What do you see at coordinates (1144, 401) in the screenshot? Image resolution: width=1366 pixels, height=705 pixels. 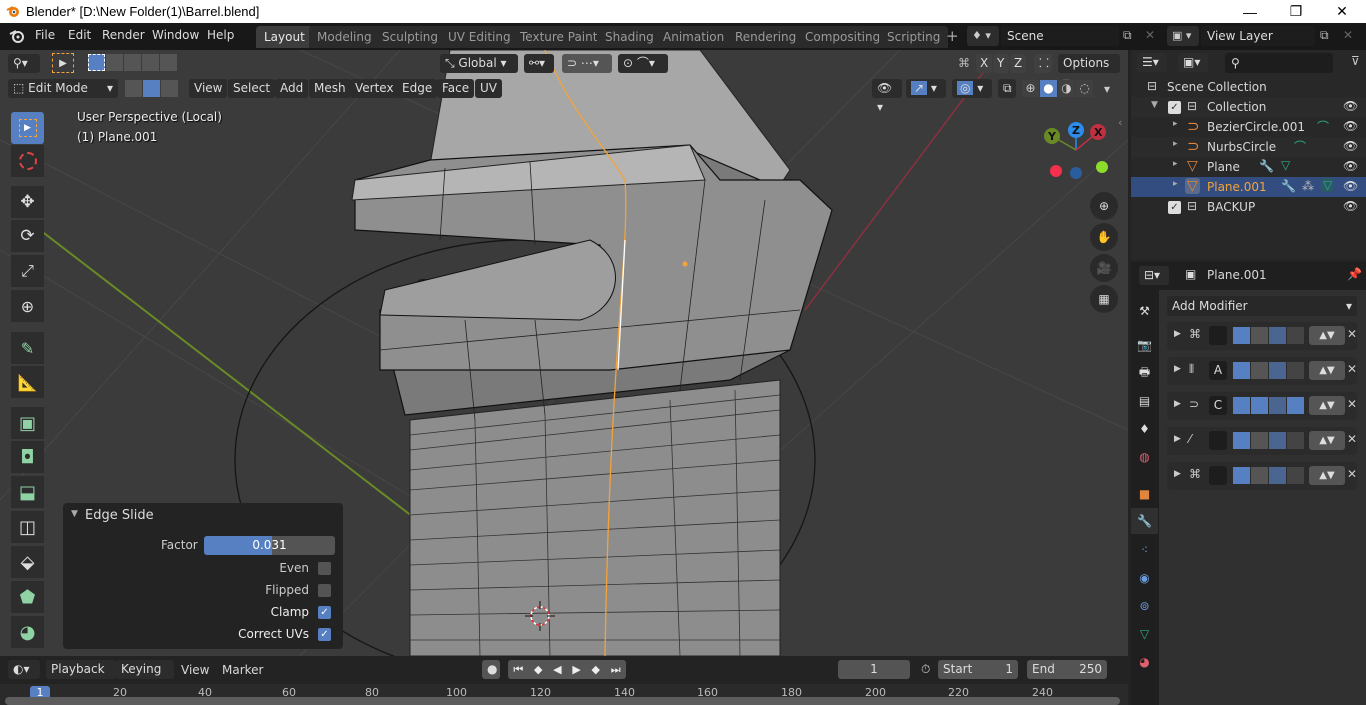 I see `tab-view-layer: ▤` at bounding box center [1144, 401].